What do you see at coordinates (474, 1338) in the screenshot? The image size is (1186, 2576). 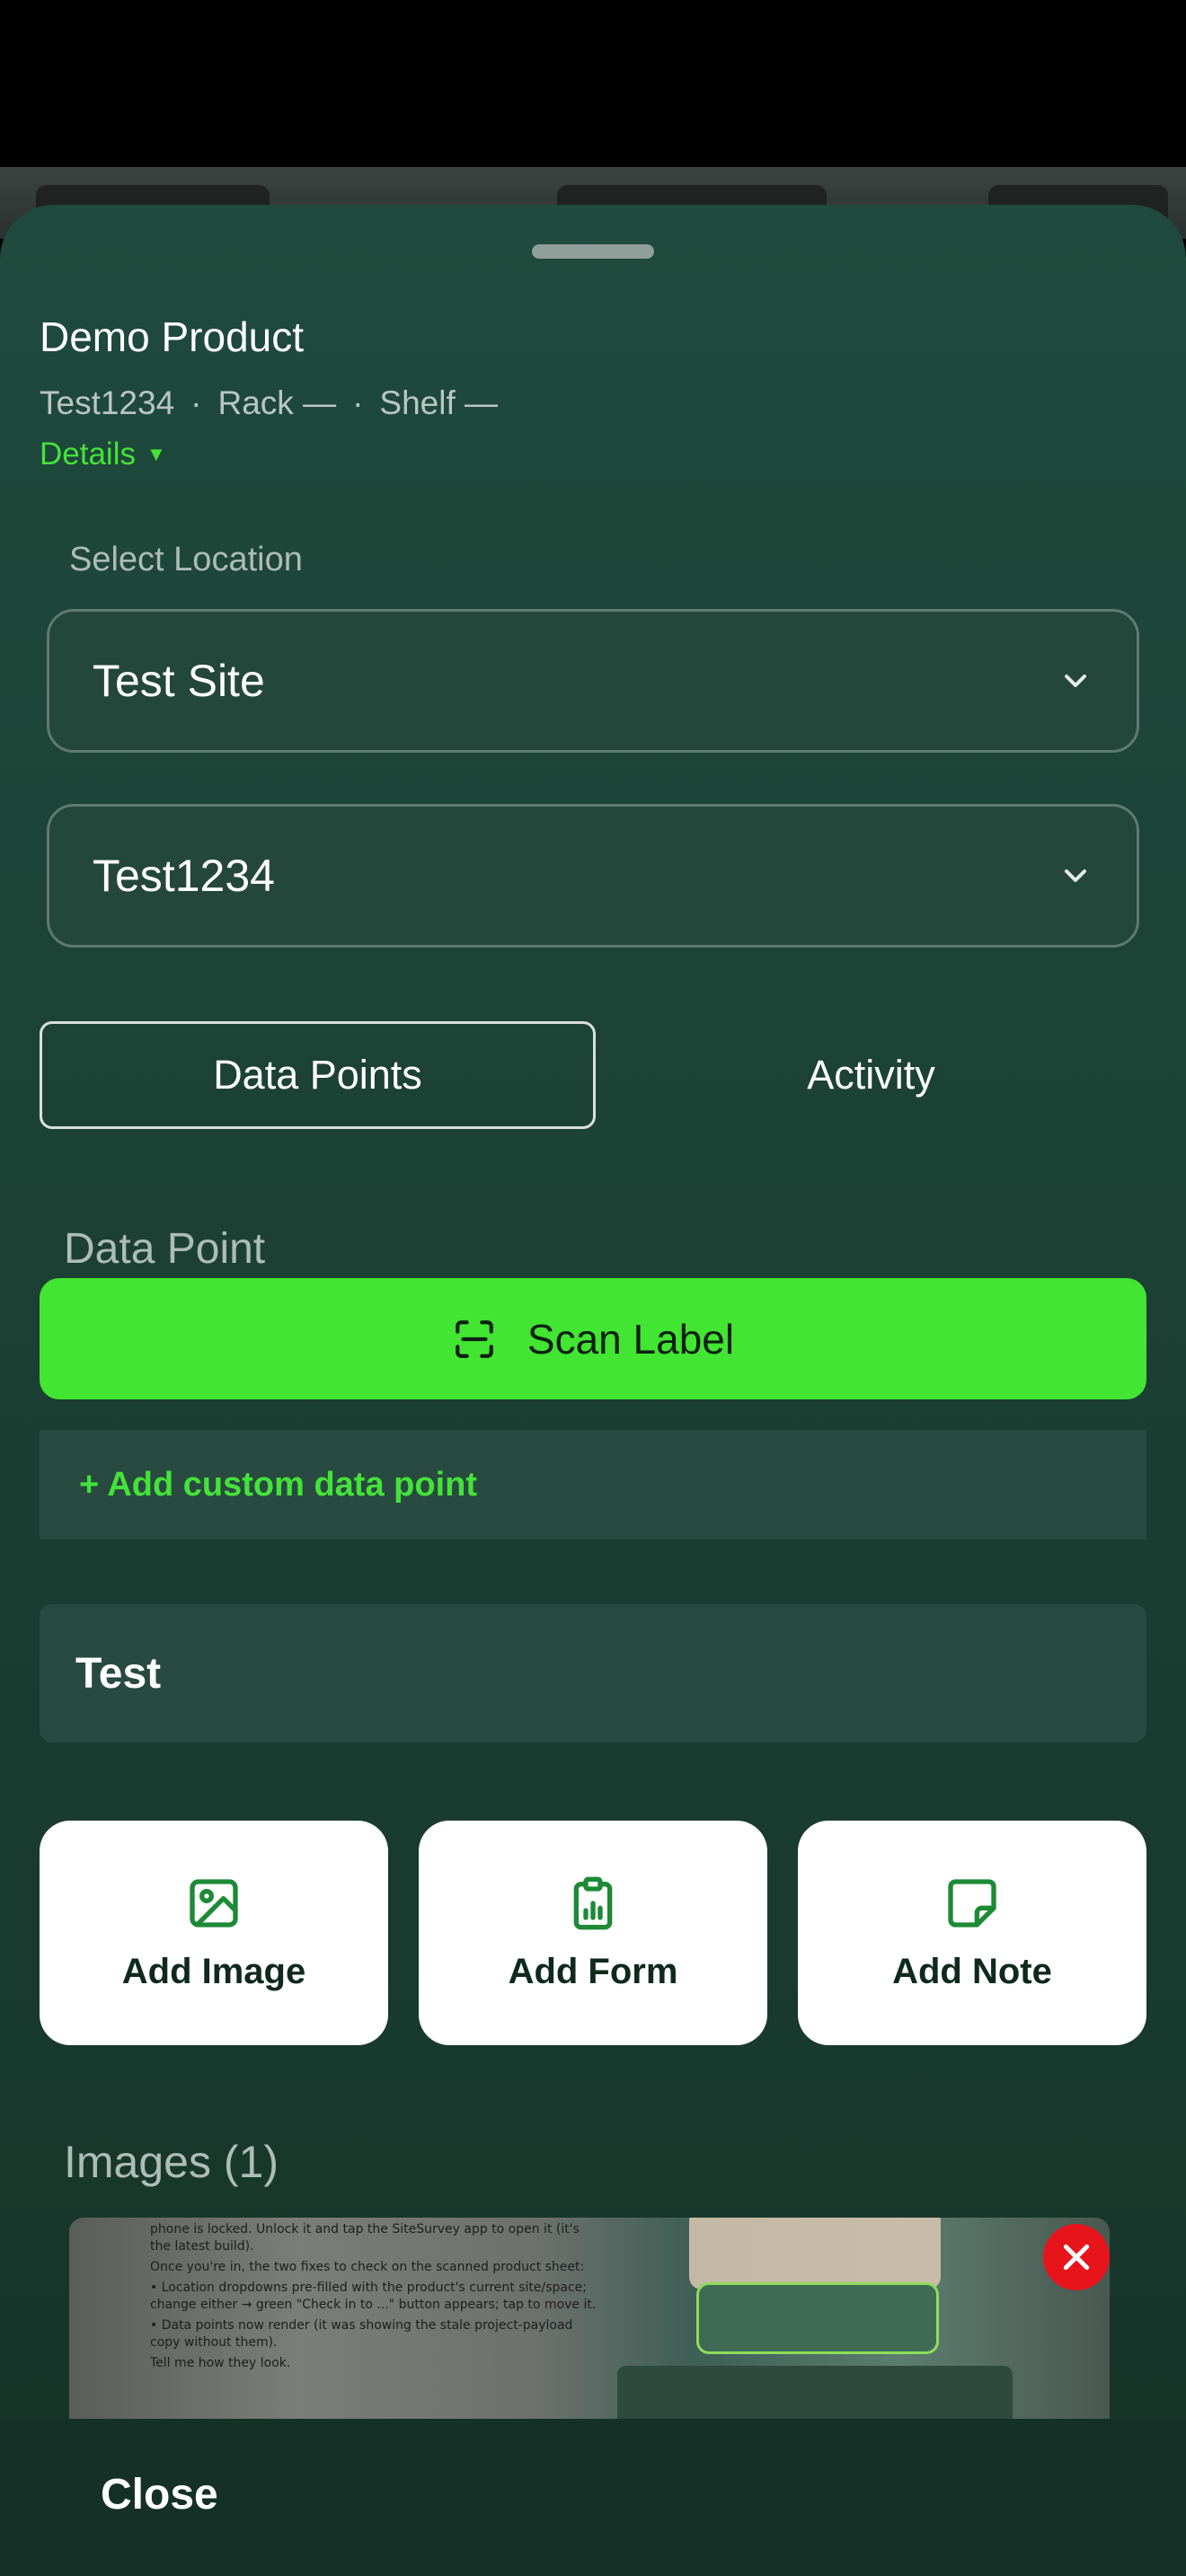 I see `scan-frame-icon` at bounding box center [474, 1338].